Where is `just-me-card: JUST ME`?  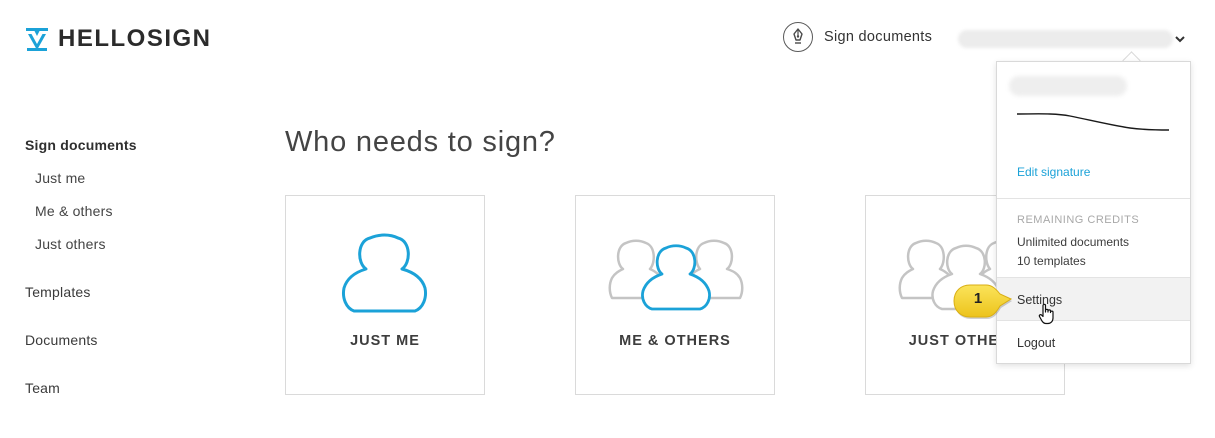 just-me-card: JUST ME is located at coordinates (385, 295).